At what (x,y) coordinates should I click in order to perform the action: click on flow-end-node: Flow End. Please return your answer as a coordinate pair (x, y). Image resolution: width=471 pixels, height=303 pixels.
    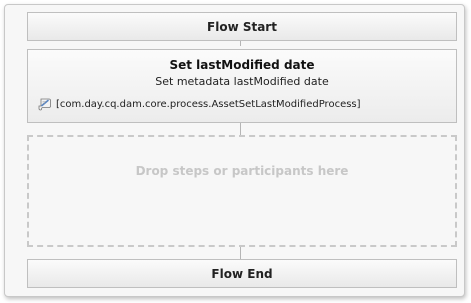
    Looking at the image, I should click on (242, 273).